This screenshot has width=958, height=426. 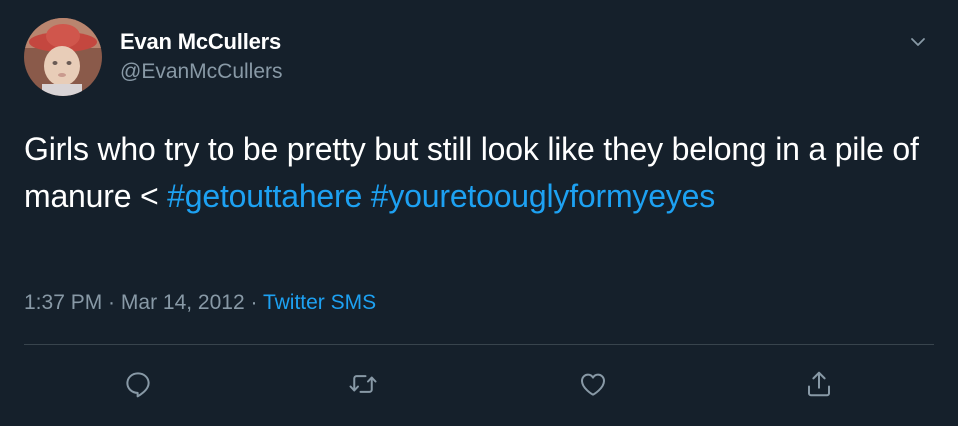 What do you see at coordinates (479, 344) in the screenshot?
I see `divider` at bounding box center [479, 344].